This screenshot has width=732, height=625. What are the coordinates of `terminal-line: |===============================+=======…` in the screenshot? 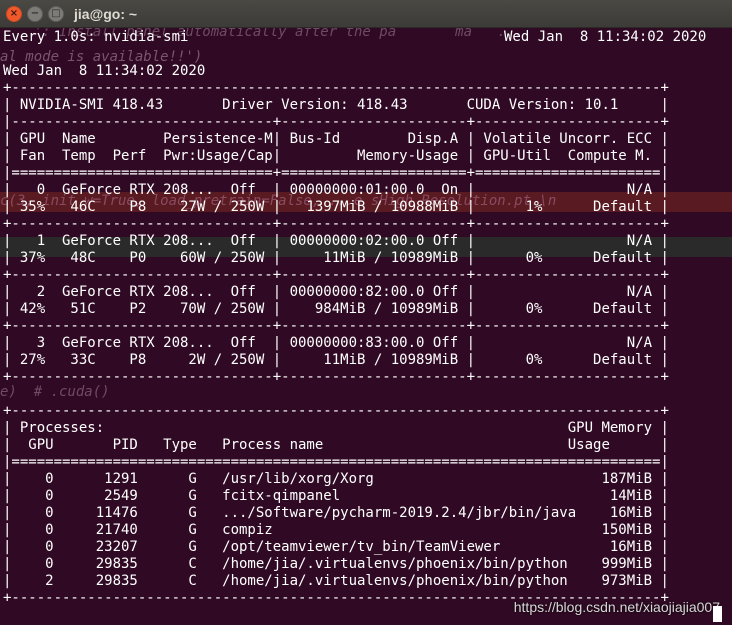 It's located at (336, 173).